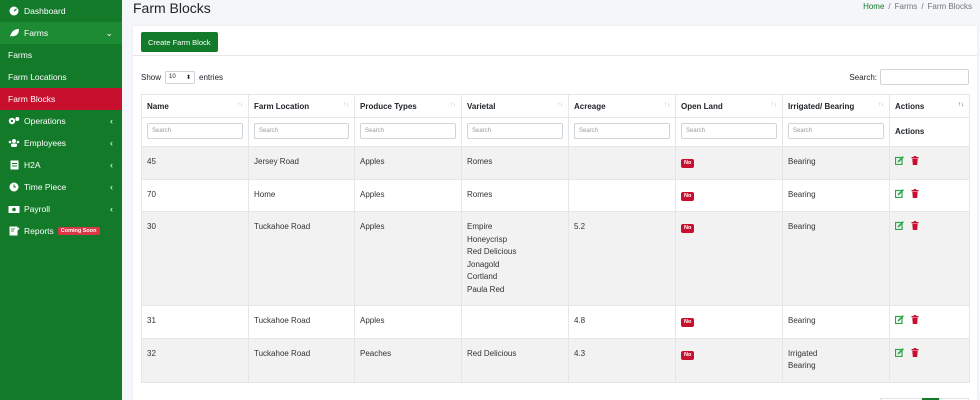 The width and height of the screenshot is (980, 400). What do you see at coordinates (555, 322) in the screenshot?
I see `table-row: 31 Tuckahoe Road Apples 4.8 No Bearing` at bounding box center [555, 322].